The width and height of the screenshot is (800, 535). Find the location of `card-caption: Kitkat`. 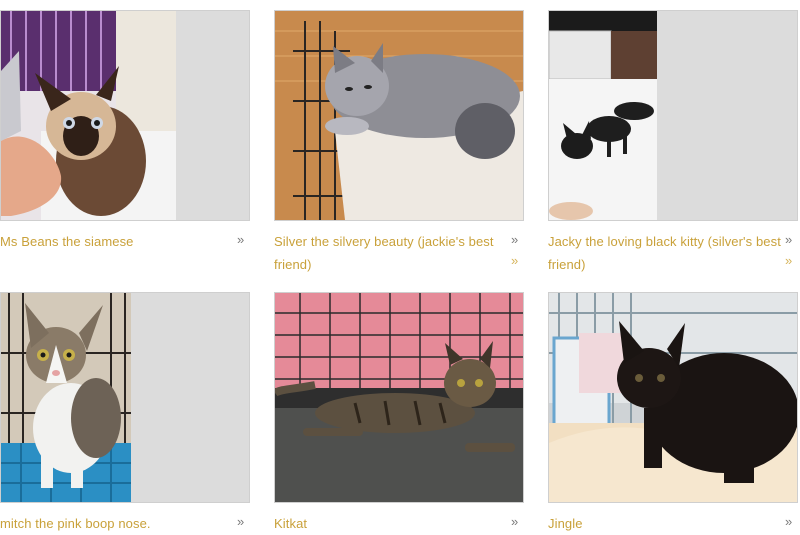

card-caption: Kitkat is located at coordinates (386, 523).